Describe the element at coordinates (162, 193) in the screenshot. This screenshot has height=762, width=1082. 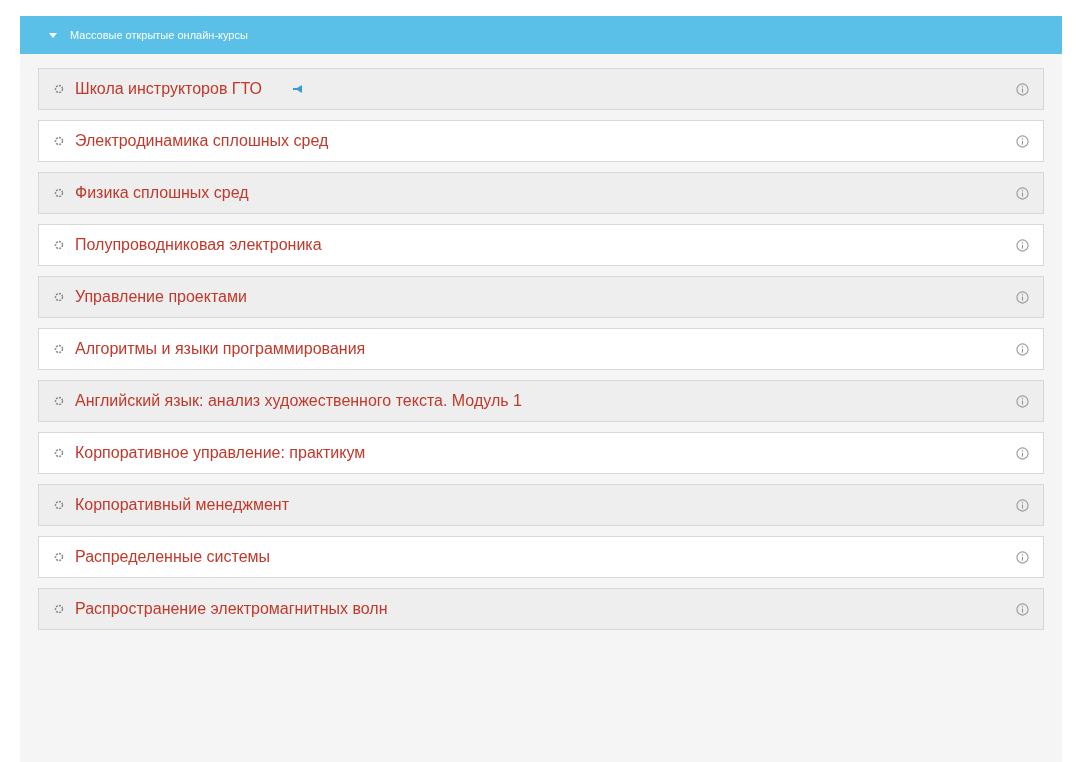
I see `course-link: Физика сплошных сред` at that location.